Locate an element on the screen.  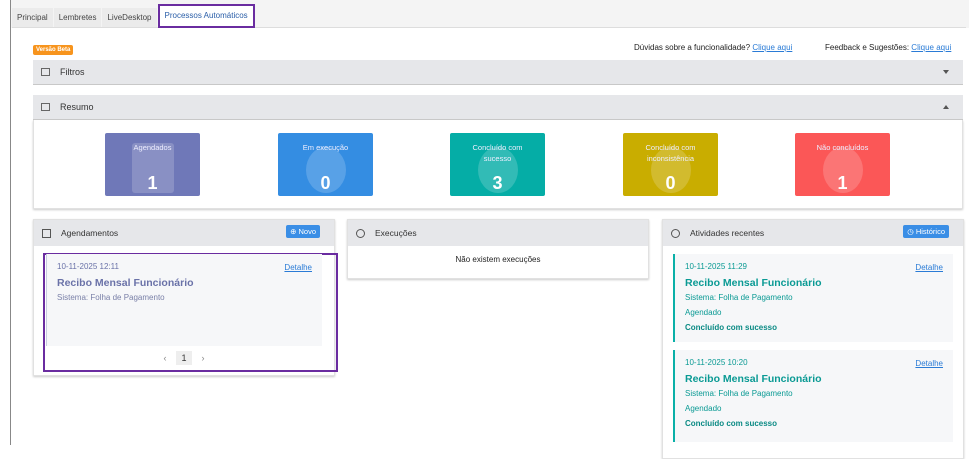
card-concluido-sucesso: Concluído com sucesso 3 is located at coordinates (497, 164).